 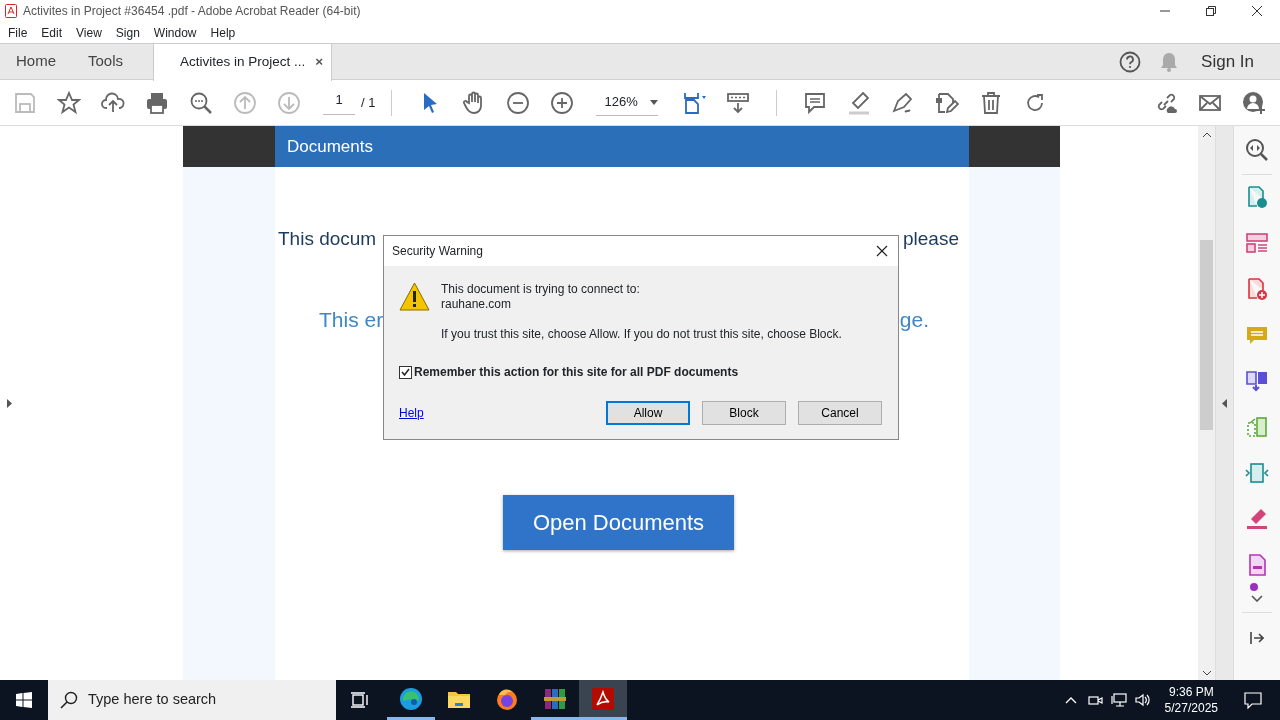 I want to click on window-title: Activites in Project #36454 .pdf - Adobe Acrobat Reader (64-bit), so click(x=192, y=11).